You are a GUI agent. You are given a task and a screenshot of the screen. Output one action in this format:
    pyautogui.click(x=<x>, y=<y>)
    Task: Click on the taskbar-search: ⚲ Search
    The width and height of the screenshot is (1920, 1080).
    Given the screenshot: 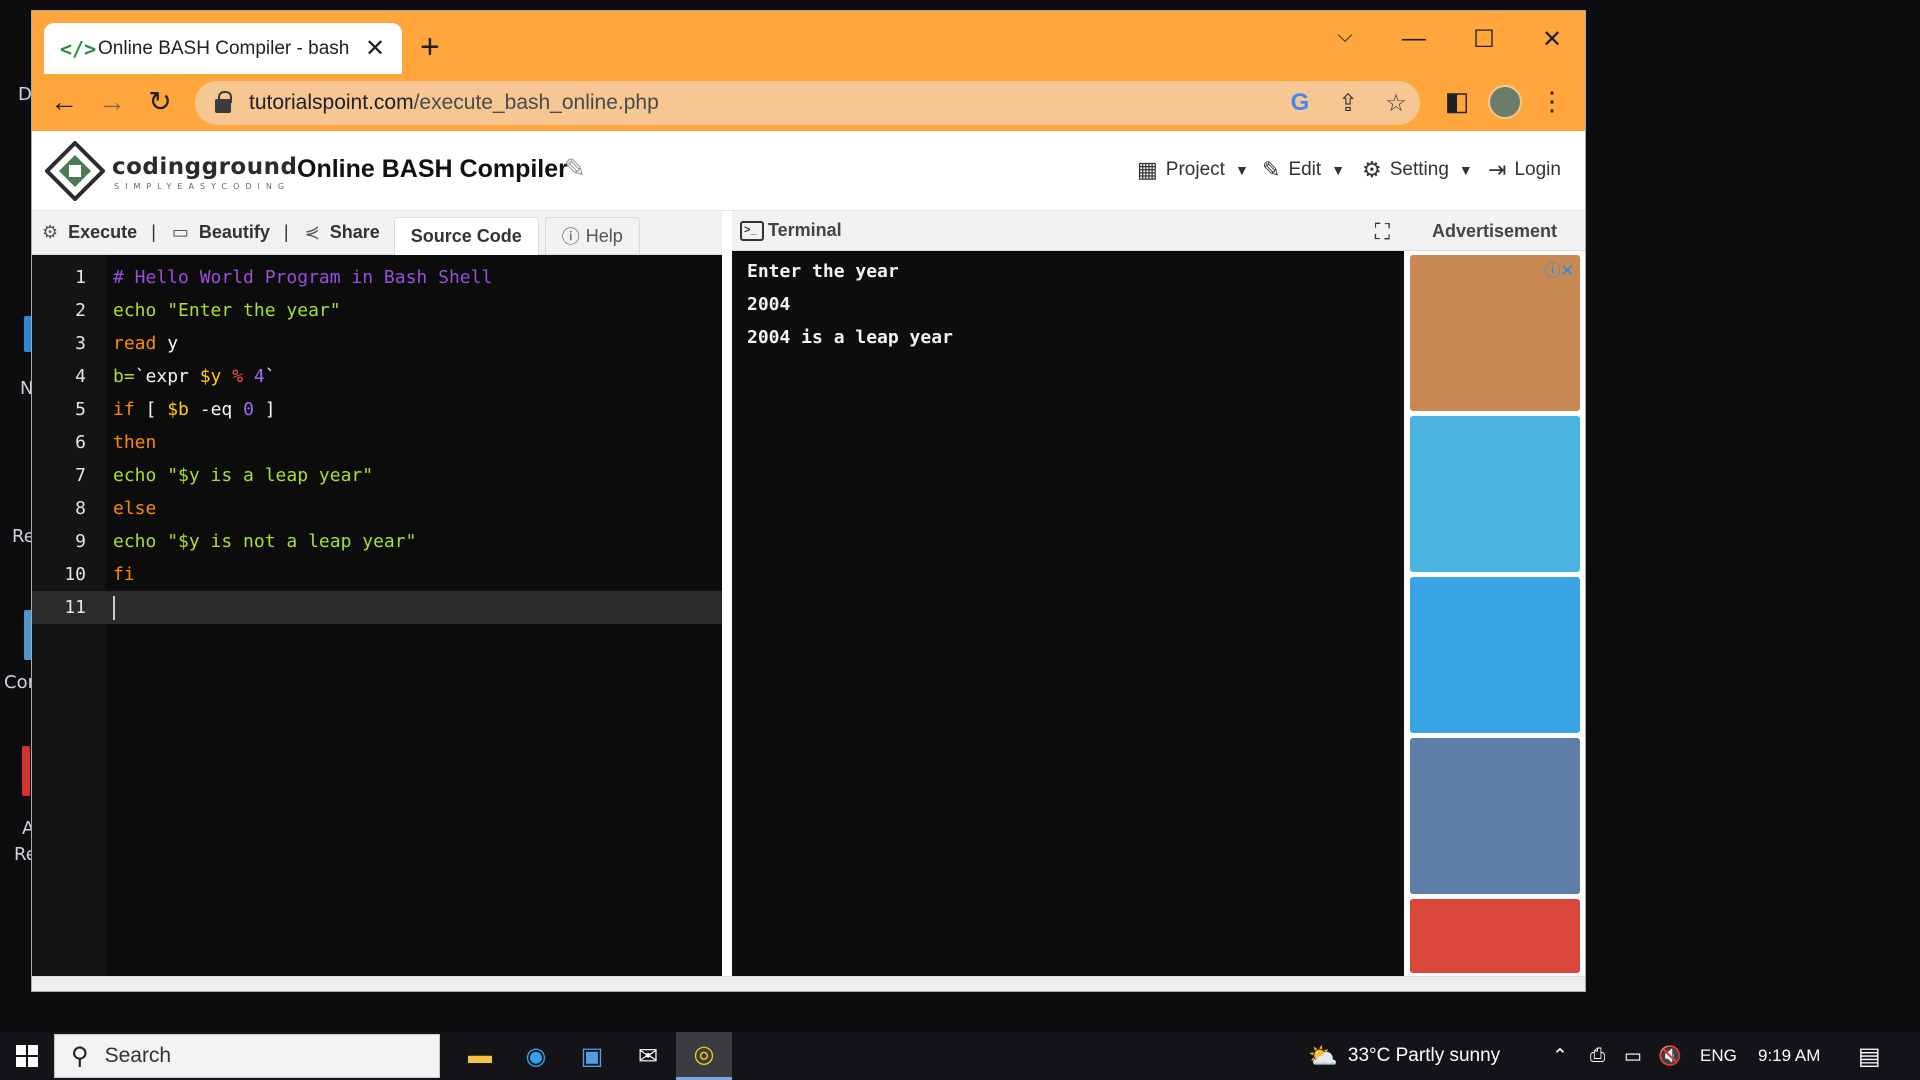 What is the action you would take?
    pyautogui.click(x=247, y=1056)
    